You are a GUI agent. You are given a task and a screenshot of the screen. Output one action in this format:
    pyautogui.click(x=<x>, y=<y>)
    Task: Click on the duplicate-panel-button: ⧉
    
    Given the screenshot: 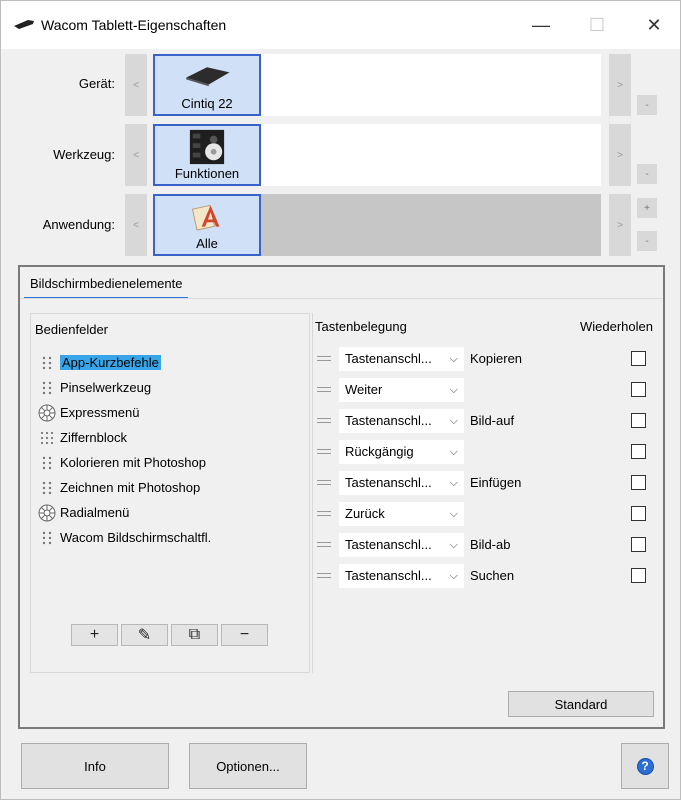 What is the action you would take?
    pyautogui.click(x=194, y=635)
    